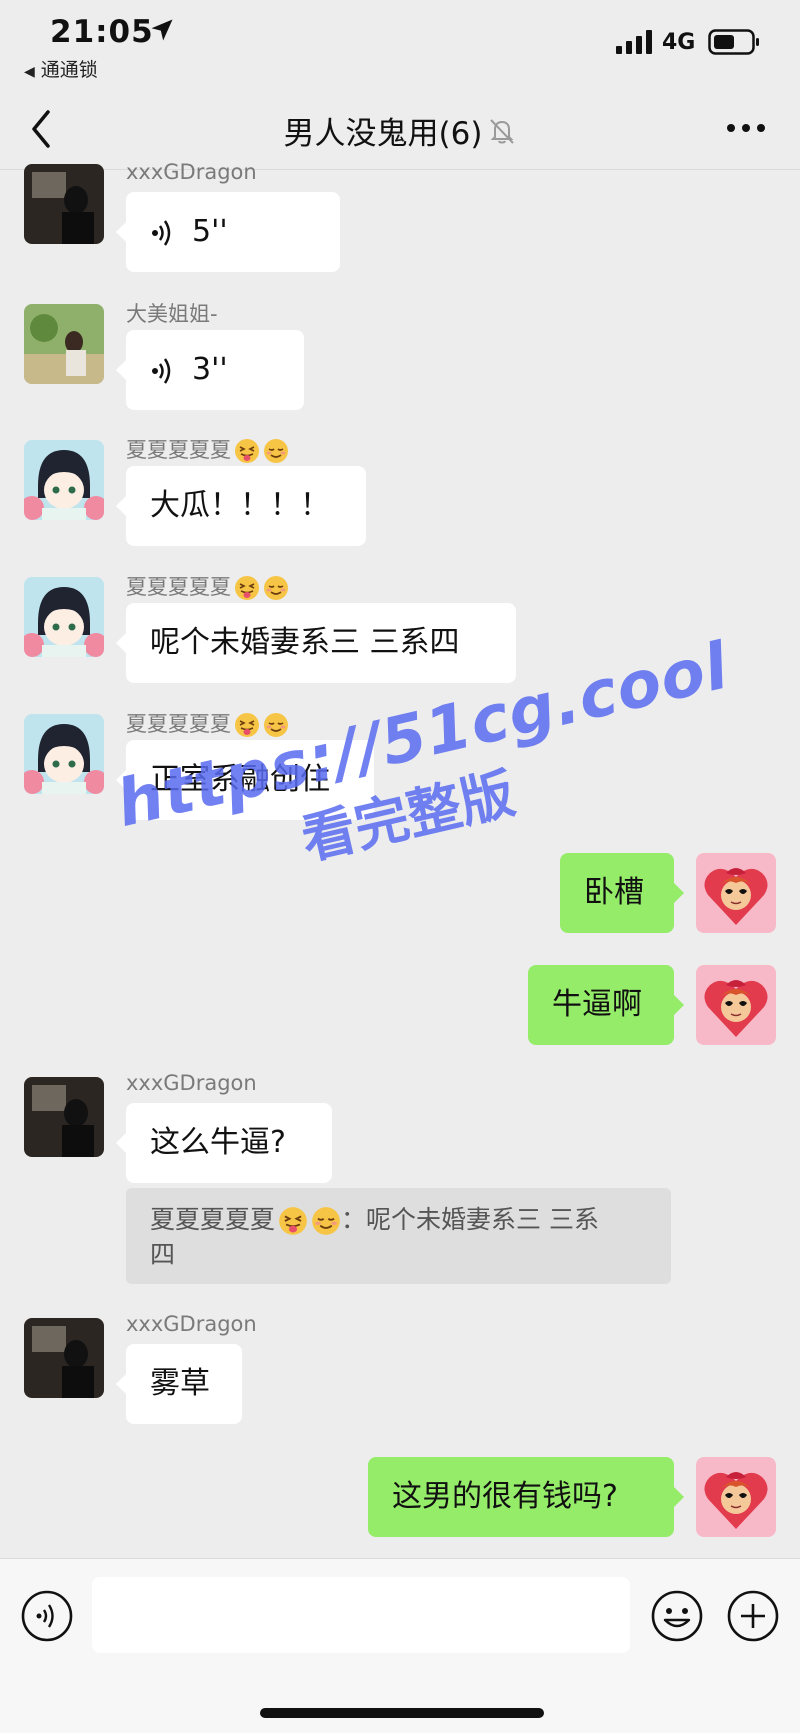 This screenshot has height=1733, width=800. What do you see at coordinates (69, 70) in the screenshot?
I see `back-app-label: 通通锁` at bounding box center [69, 70].